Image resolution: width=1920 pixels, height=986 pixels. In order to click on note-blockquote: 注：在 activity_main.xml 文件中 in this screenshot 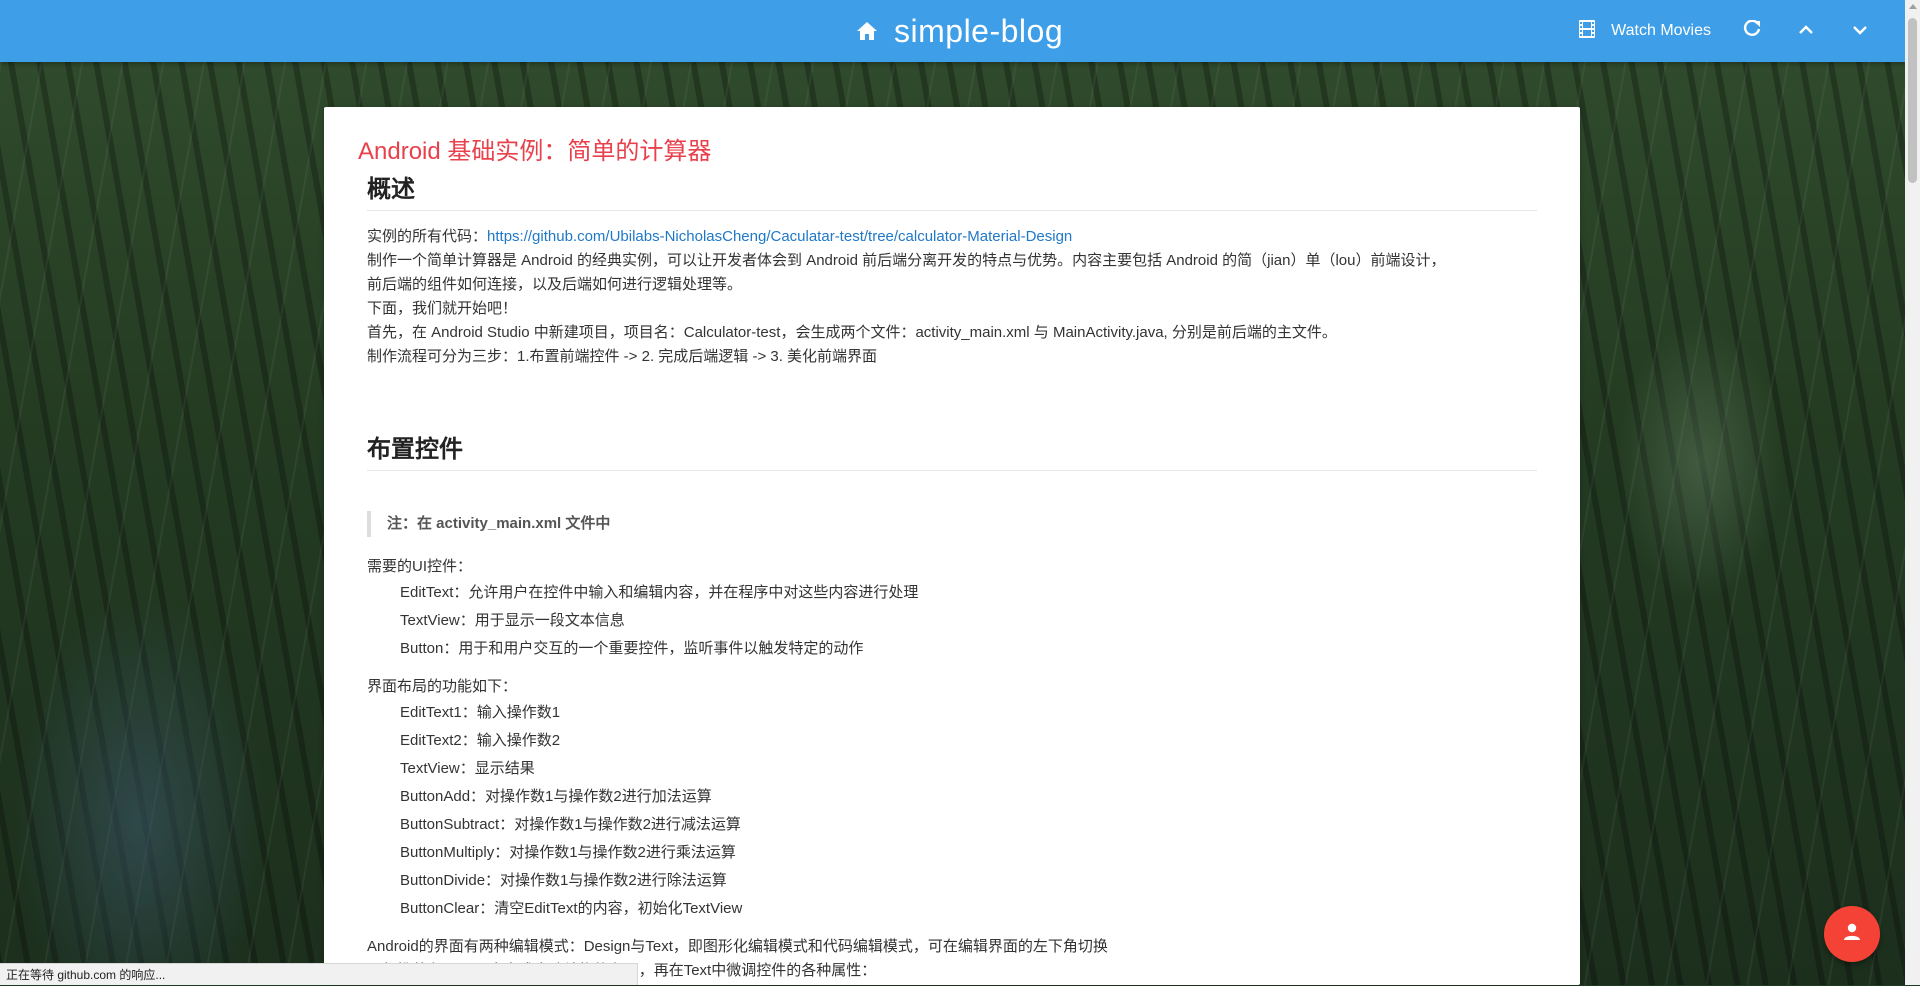, I will do `click(952, 524)`.